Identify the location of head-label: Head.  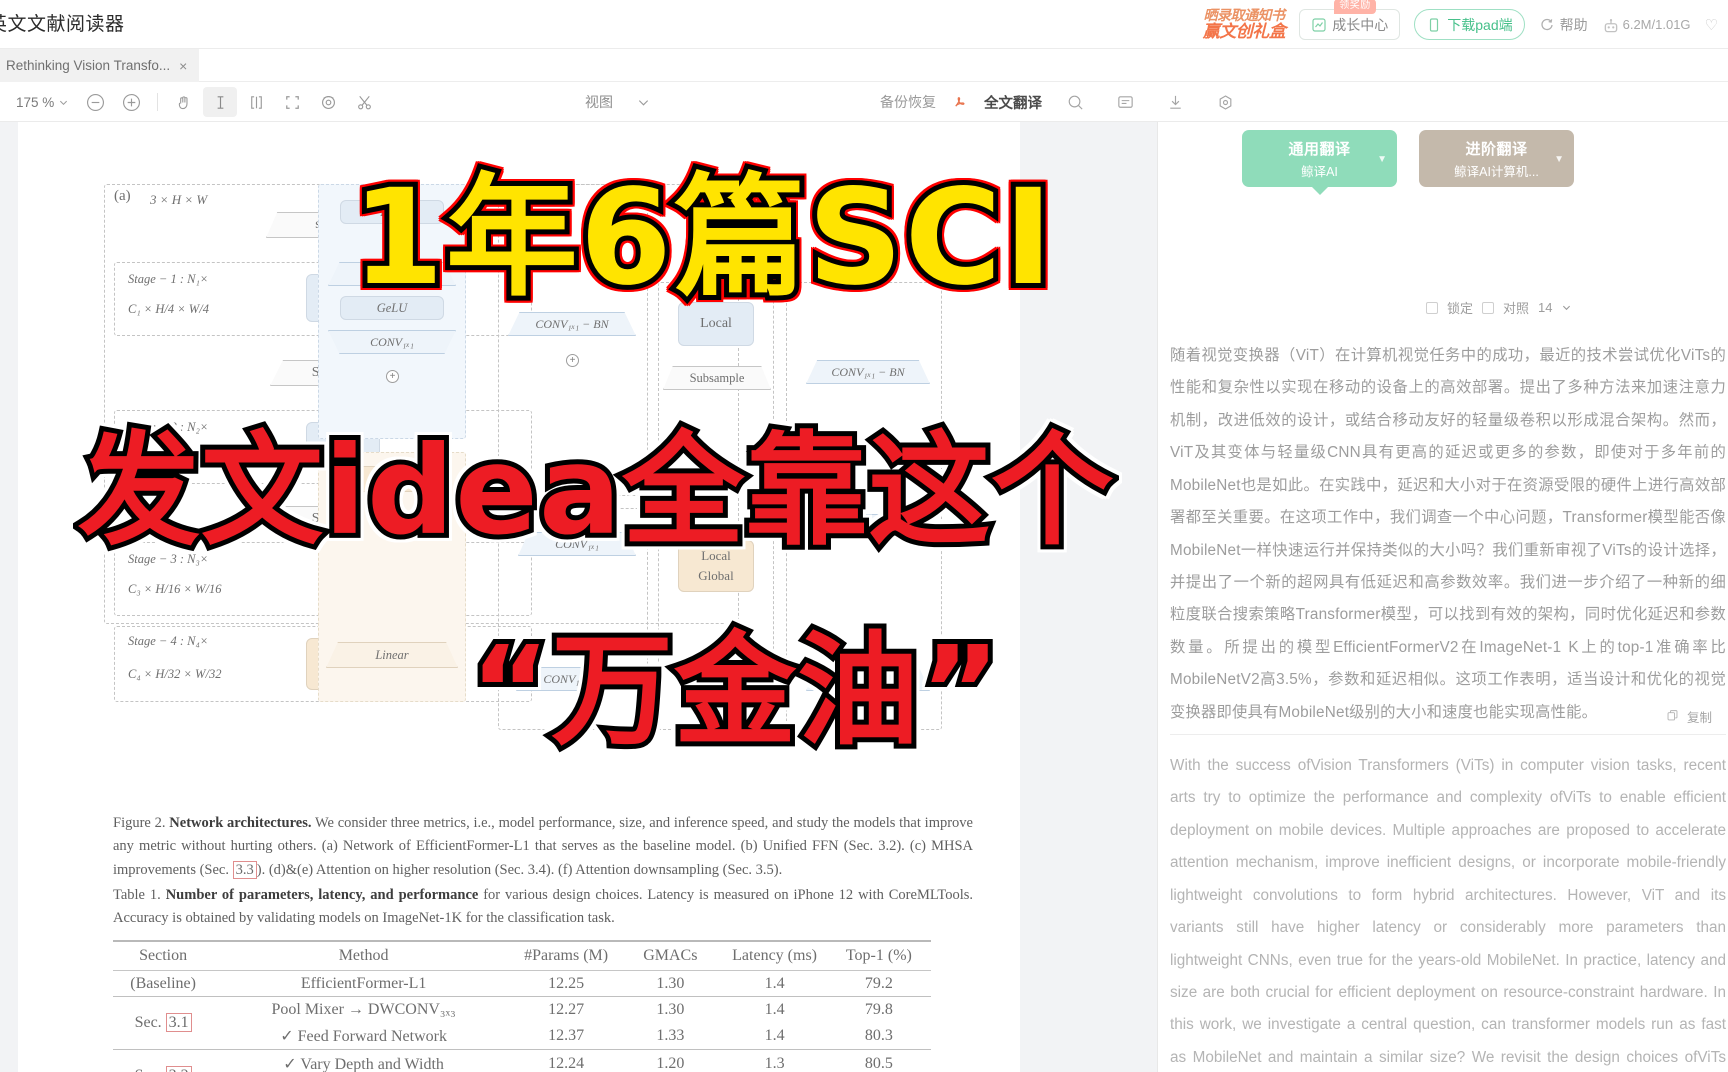
(626, 639).